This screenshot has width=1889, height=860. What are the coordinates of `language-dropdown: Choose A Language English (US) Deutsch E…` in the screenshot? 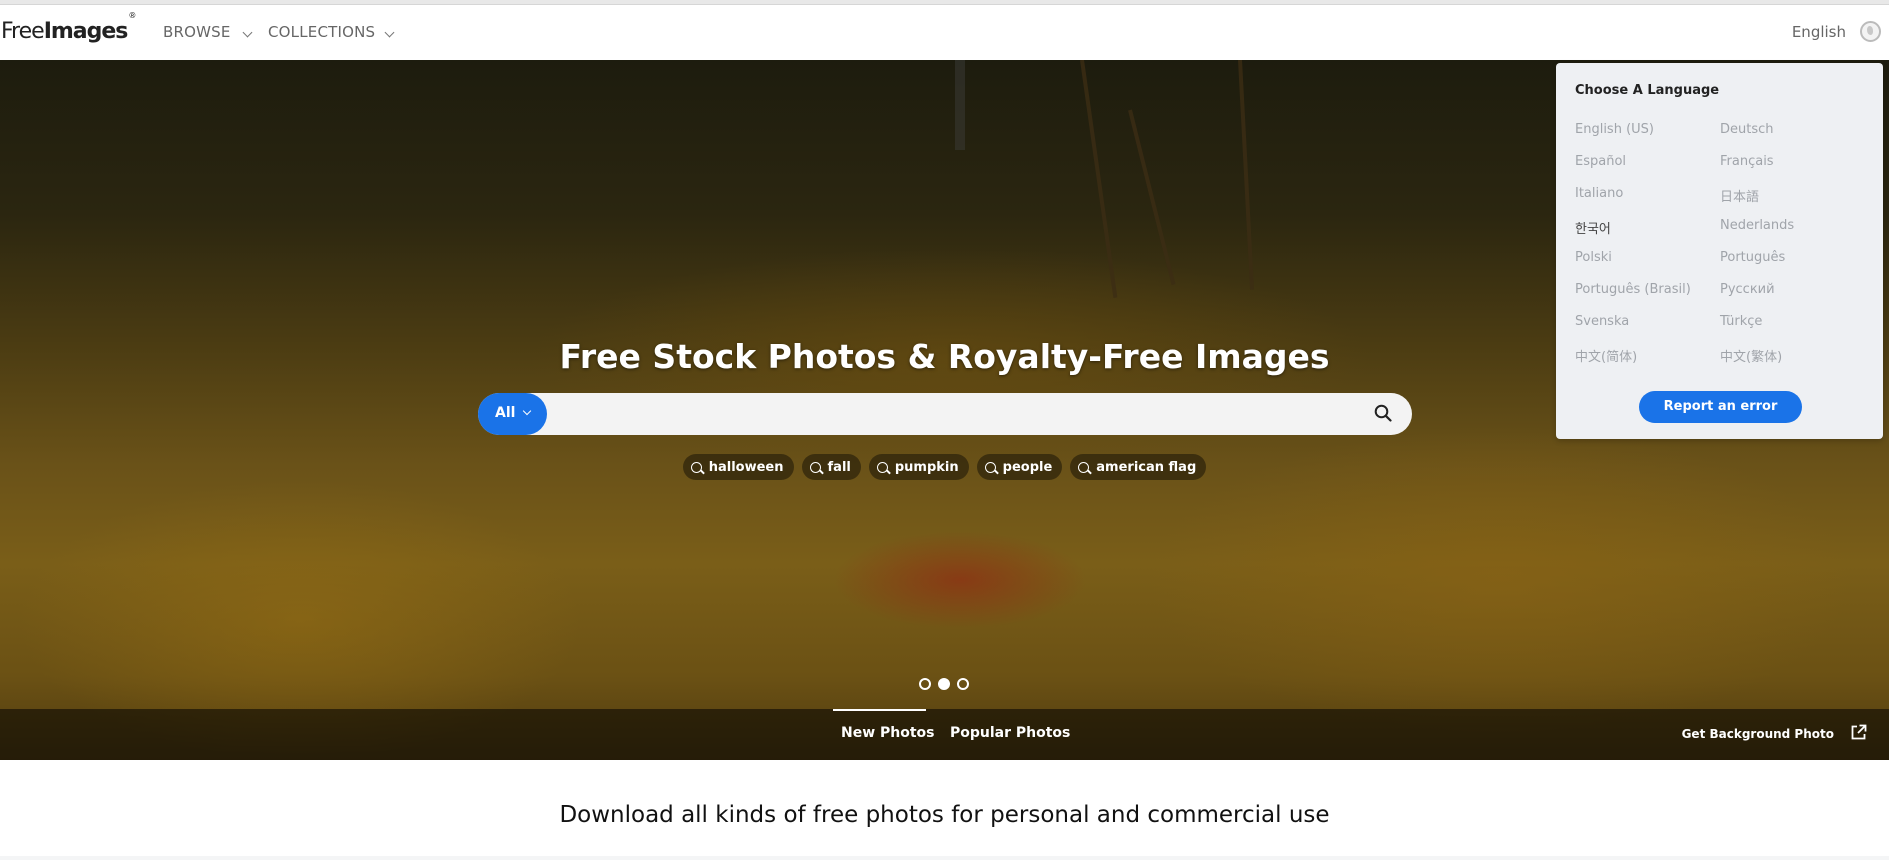 It's located at (1719, 251).